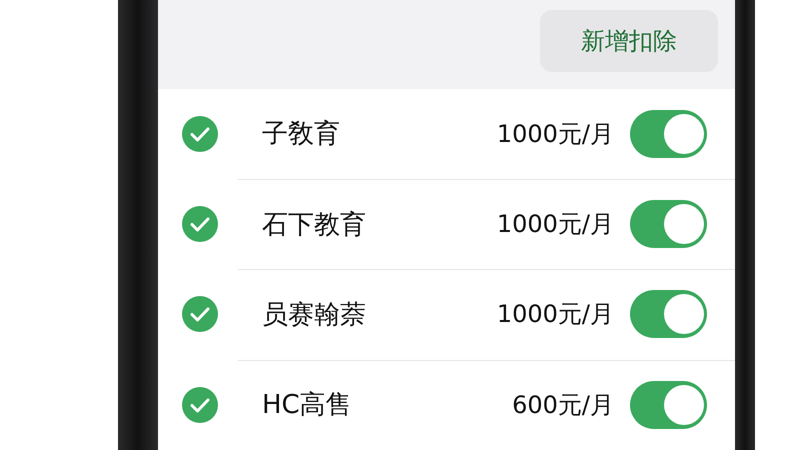 The height and width of the screenshot is (450, 800). What do you see at coordinates (314, 225) in the screenshot?
I see `deduction-name: 石下教育` at bounding box center [314, 225].